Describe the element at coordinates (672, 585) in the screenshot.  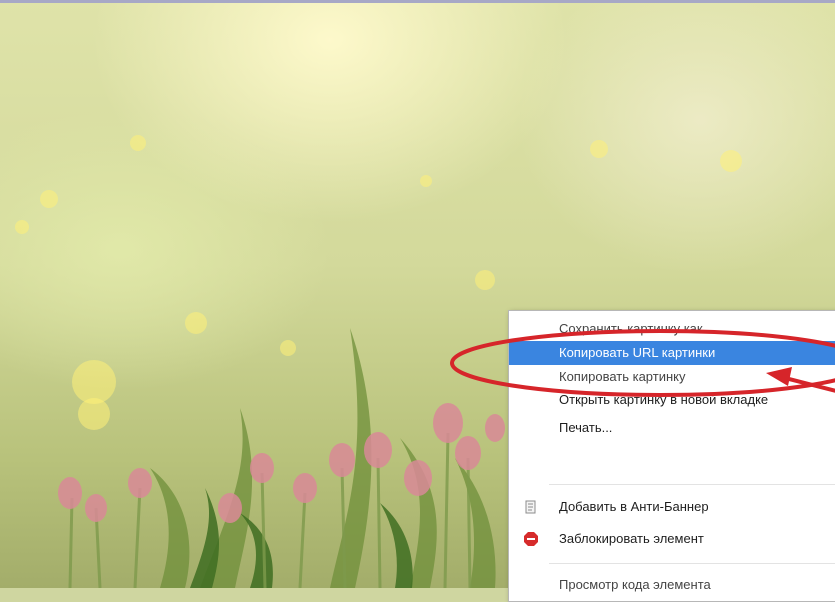
I see `menu-item-inspect-element: Просмотр кода элемента` at that location.